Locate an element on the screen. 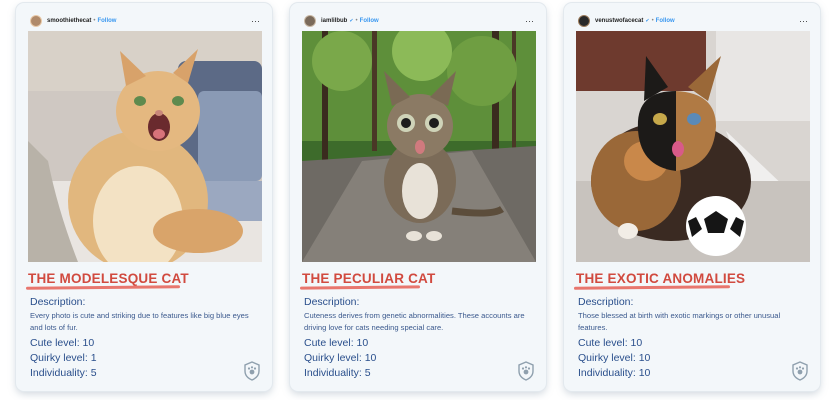 Image resolution: width=840 pixels, height=400 pixels. quirky-value: 1 is located at coordinates (93, 358).